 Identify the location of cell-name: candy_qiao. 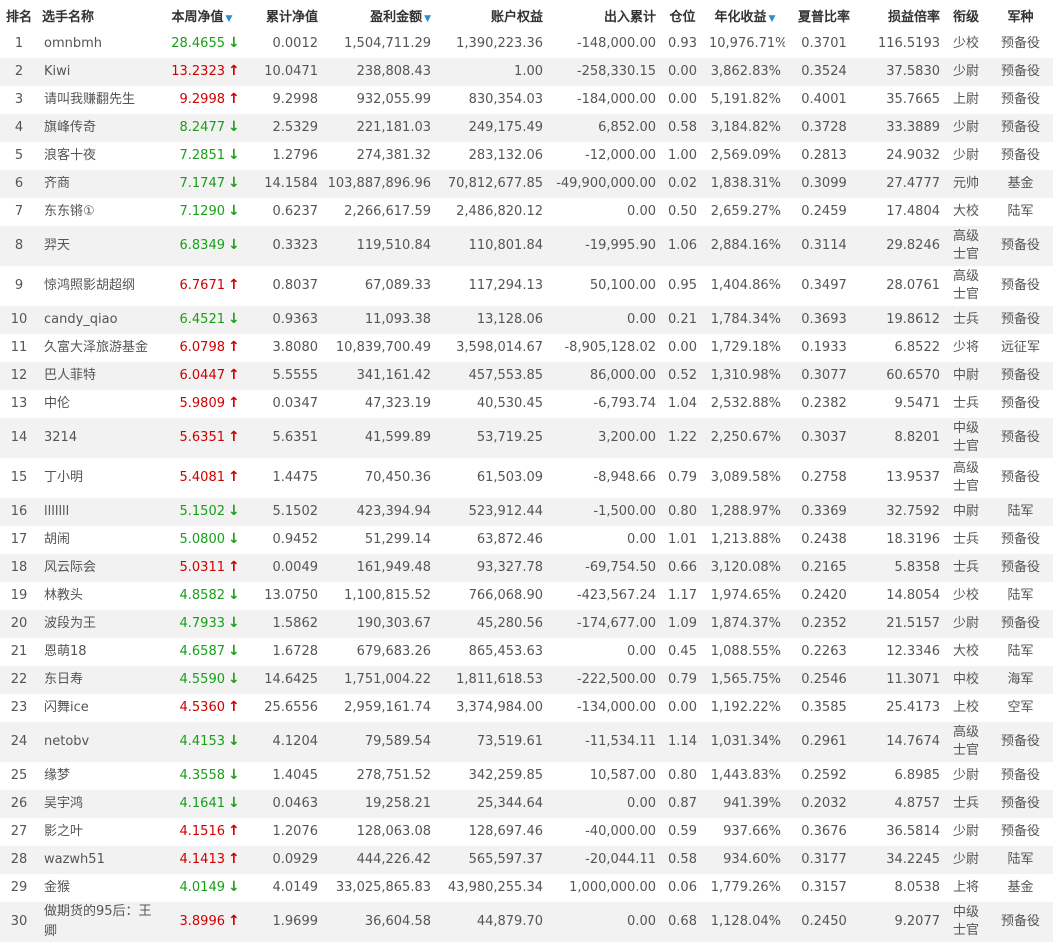
(100, 320).